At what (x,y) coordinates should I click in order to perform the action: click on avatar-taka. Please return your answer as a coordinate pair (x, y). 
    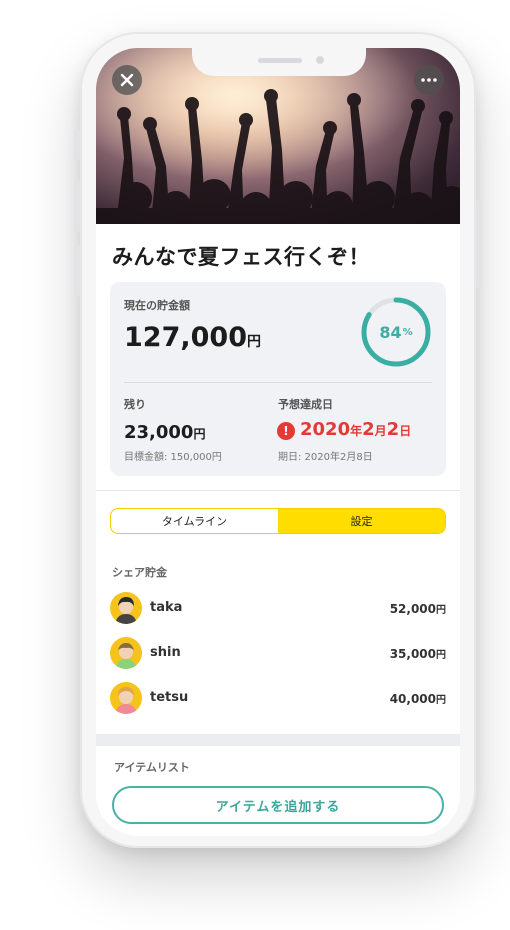
    Looking at the image, I should click on (126, 608).